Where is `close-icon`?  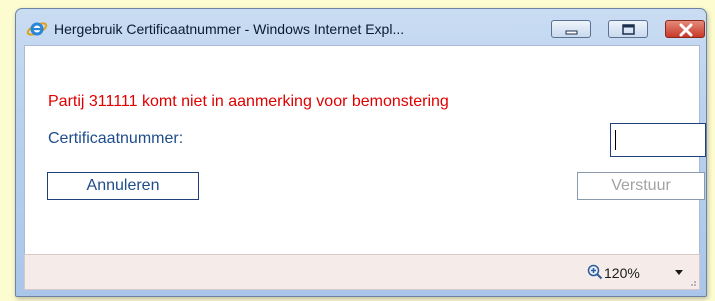
close-icon is located at coordinates (686, 30).